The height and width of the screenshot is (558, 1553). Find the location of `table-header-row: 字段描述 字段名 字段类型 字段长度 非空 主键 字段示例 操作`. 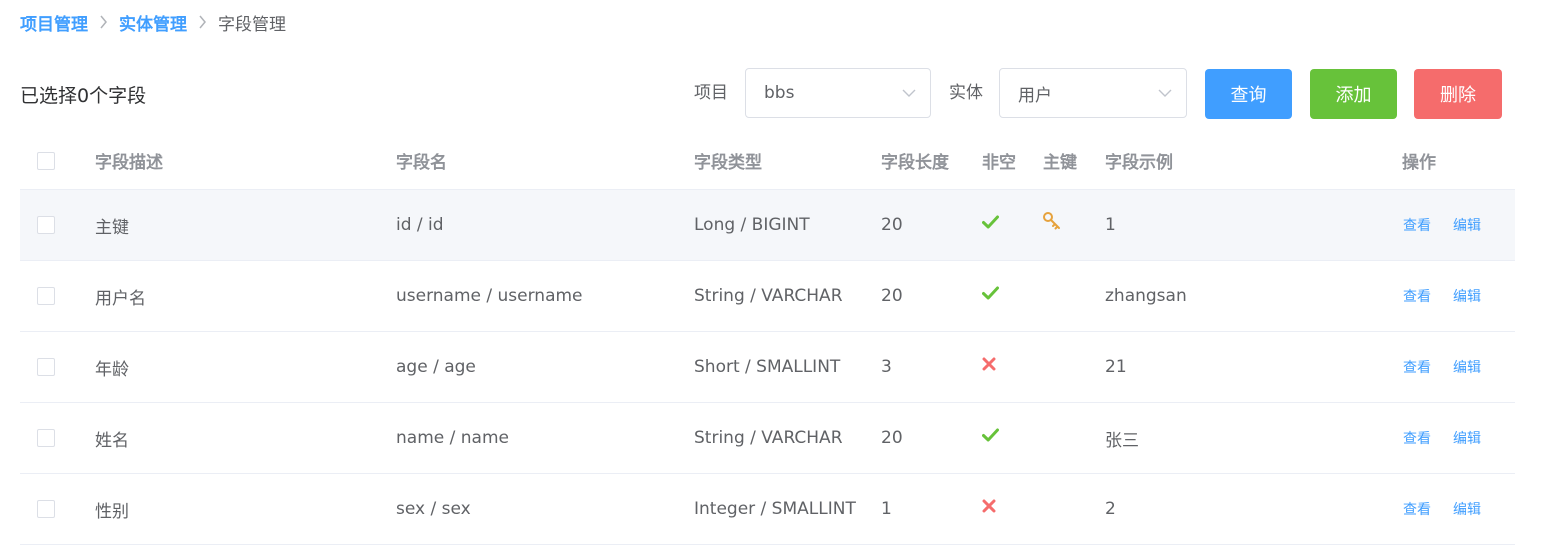

table-header-row: 字段描述 字段名 字段类型 字段长度 非空 主键 字段示例 操作 is located at coordinates (767, 161).